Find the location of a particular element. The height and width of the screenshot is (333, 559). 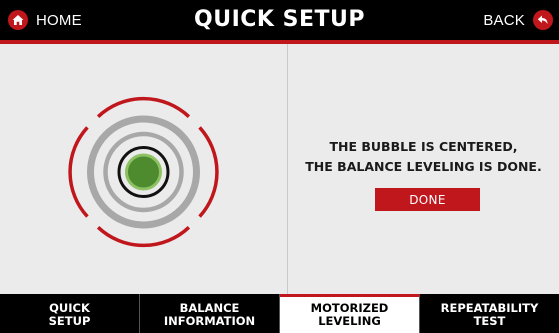

tab-label-line-1: BALANCE is located at coordinates (209, 307).